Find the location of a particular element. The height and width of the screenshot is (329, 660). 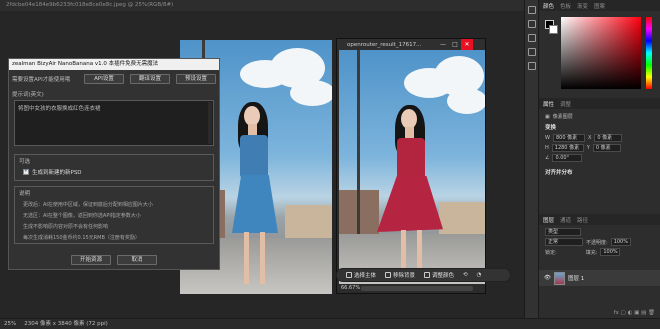

document-info: 2304 像素 x 3840 像素 (72 ppi) is located at coordinates (66, 324).